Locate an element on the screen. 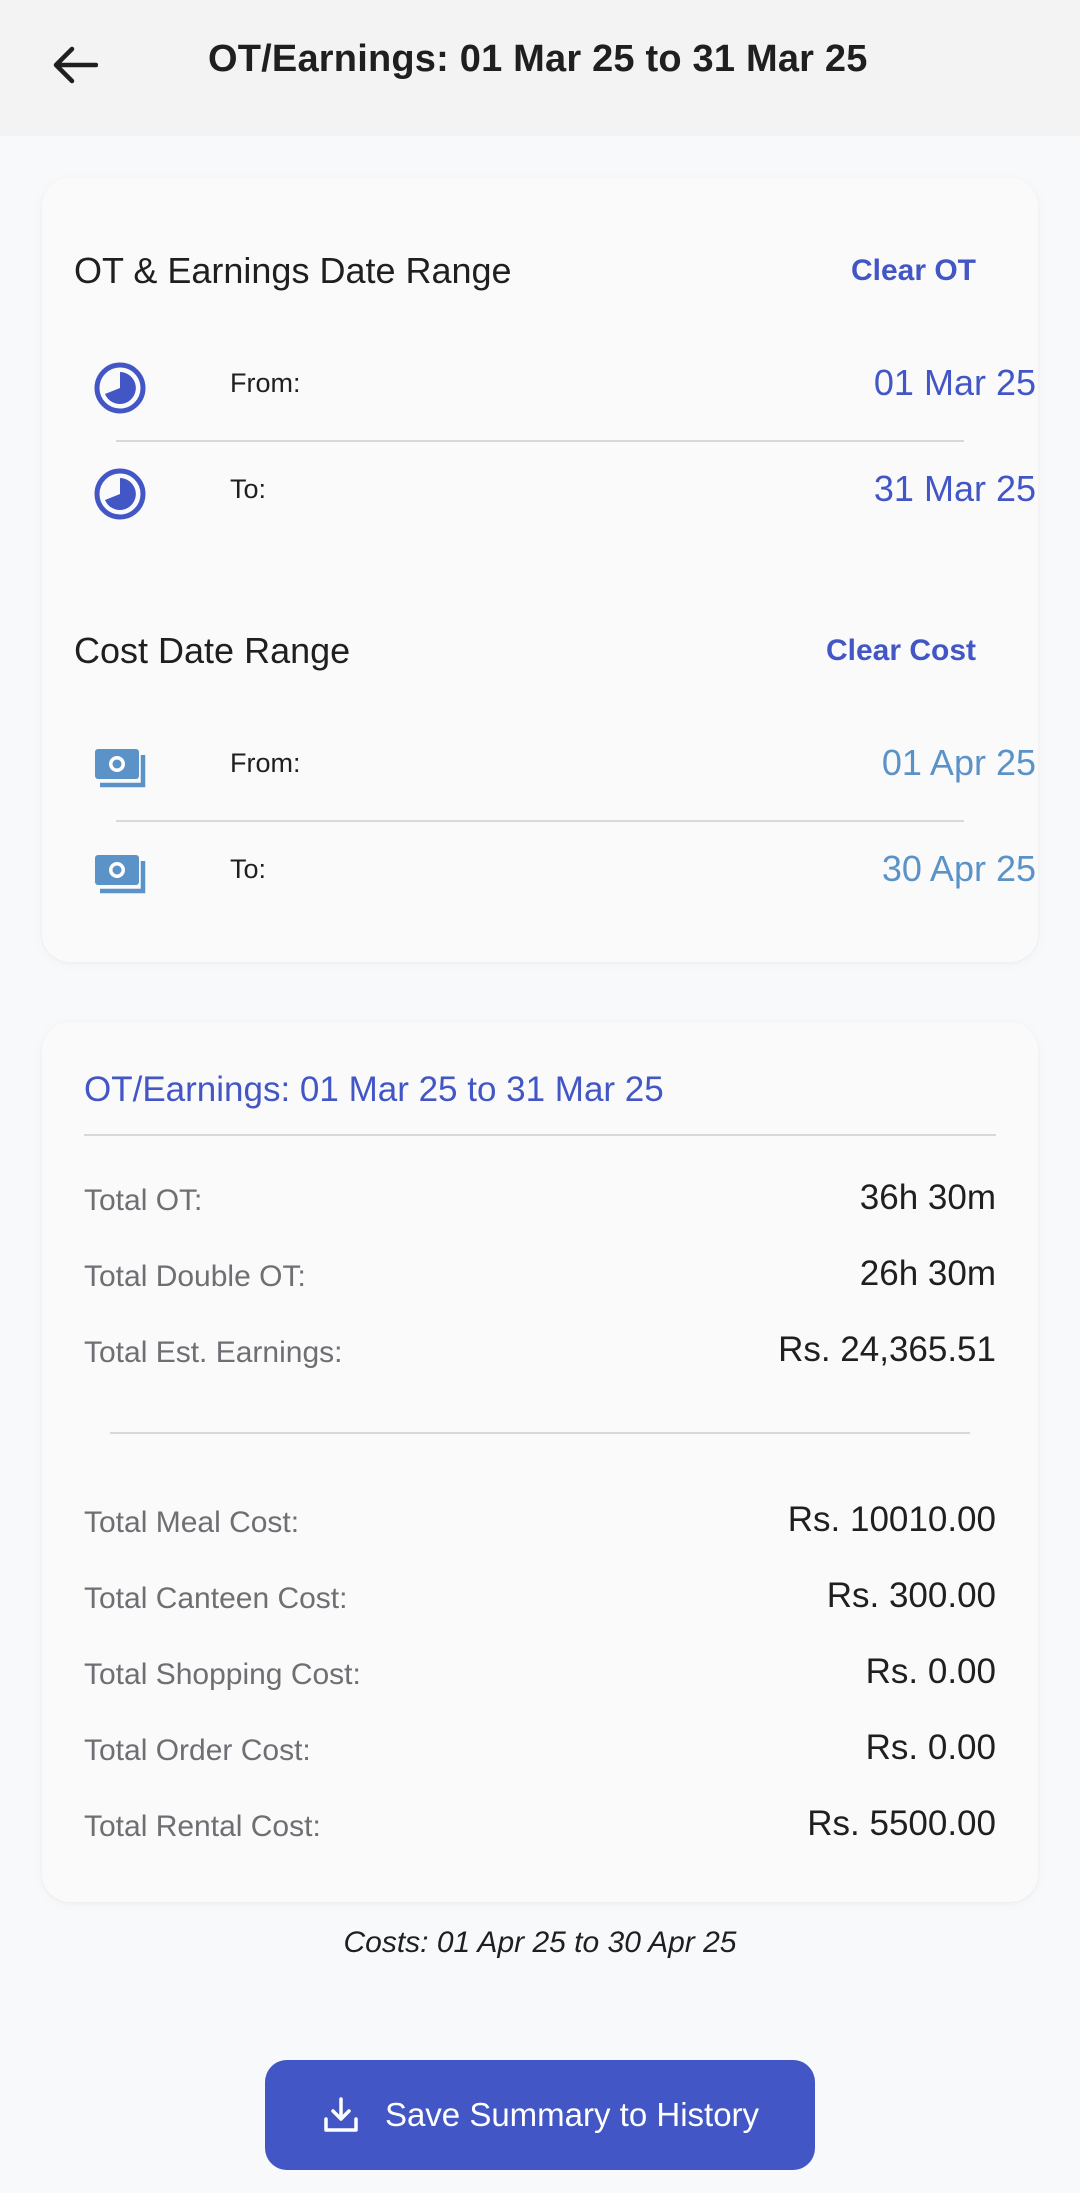 This screenshot has height=2193, width=1080. cost-from-value: 01 Apr 25 is located at coordinates (958, 762).